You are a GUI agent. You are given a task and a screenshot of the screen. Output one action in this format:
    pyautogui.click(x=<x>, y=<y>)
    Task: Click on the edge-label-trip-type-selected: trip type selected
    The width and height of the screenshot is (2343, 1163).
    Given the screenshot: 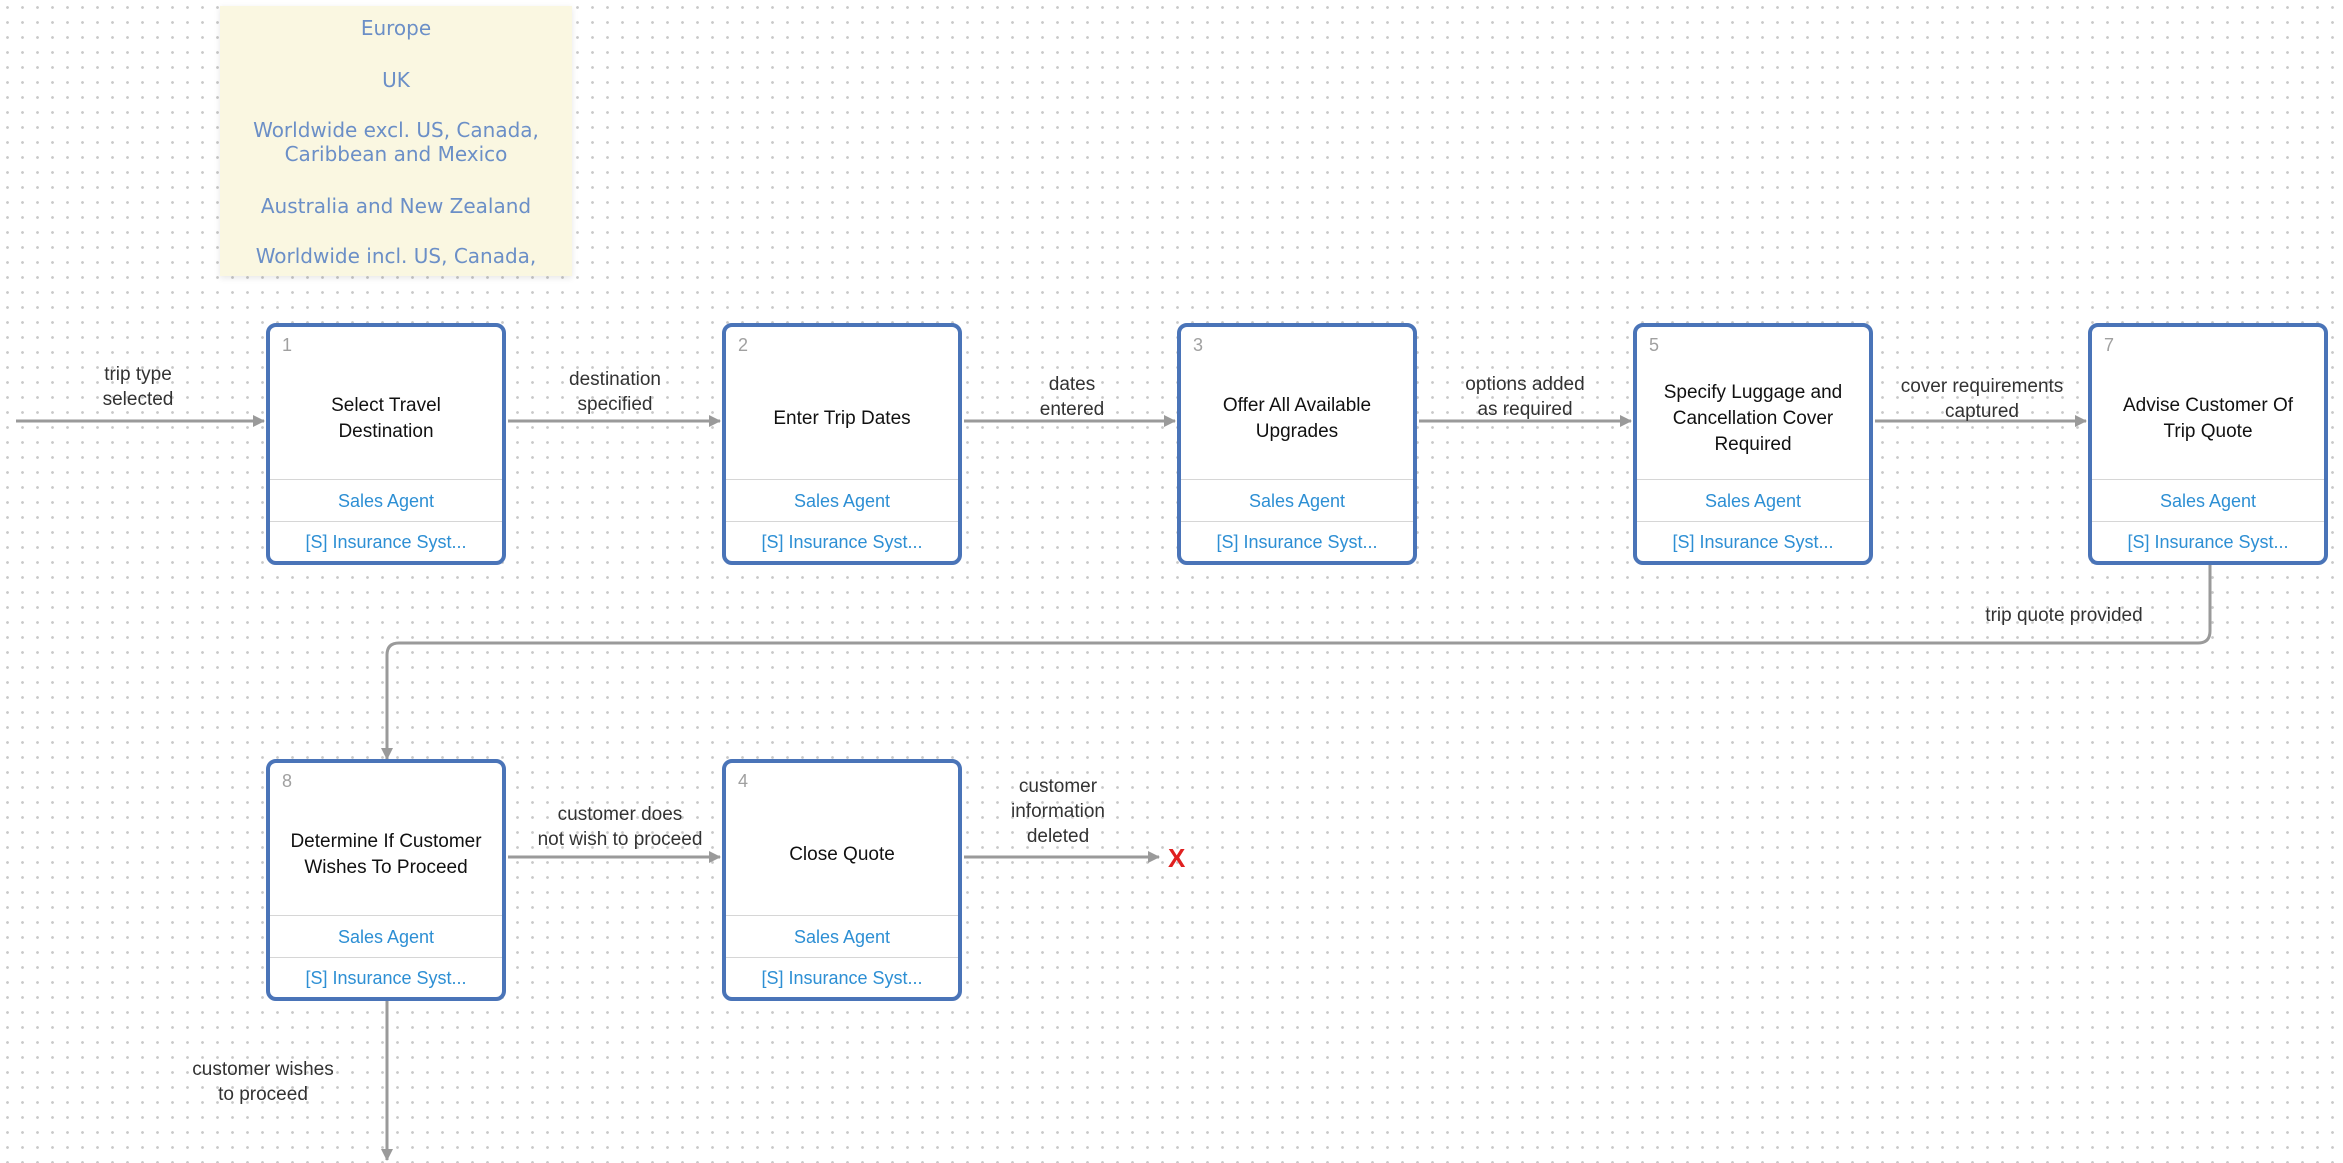 What is the action you would take?
    pyautogui.click(x=138, y=387)
    